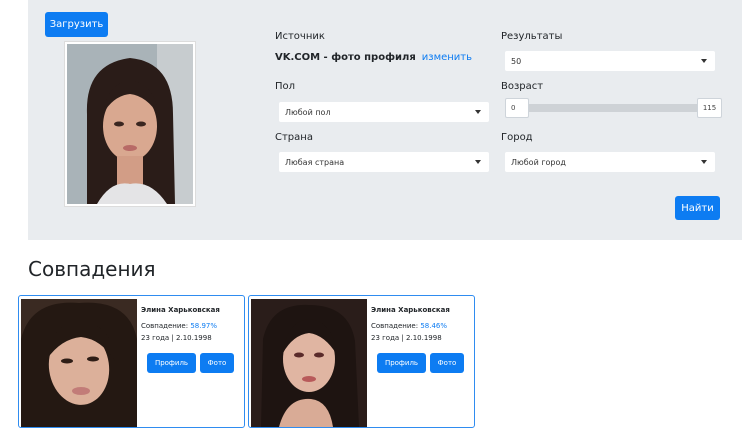 Image resolution: width=750 pixels, height=446 pixels. I want to click on match-score-value: 58.97%, so click(204, 326).